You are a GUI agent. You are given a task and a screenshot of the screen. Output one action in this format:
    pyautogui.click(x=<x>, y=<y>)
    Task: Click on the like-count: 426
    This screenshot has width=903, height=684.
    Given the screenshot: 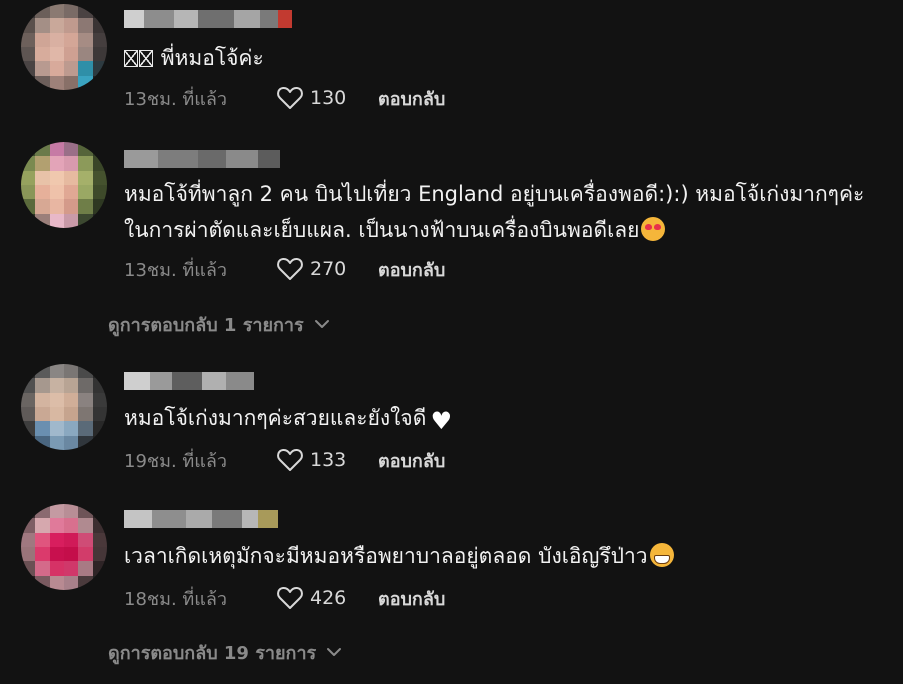 What is the action you would take?
    pyautogui.click(x=328, y=598)
    